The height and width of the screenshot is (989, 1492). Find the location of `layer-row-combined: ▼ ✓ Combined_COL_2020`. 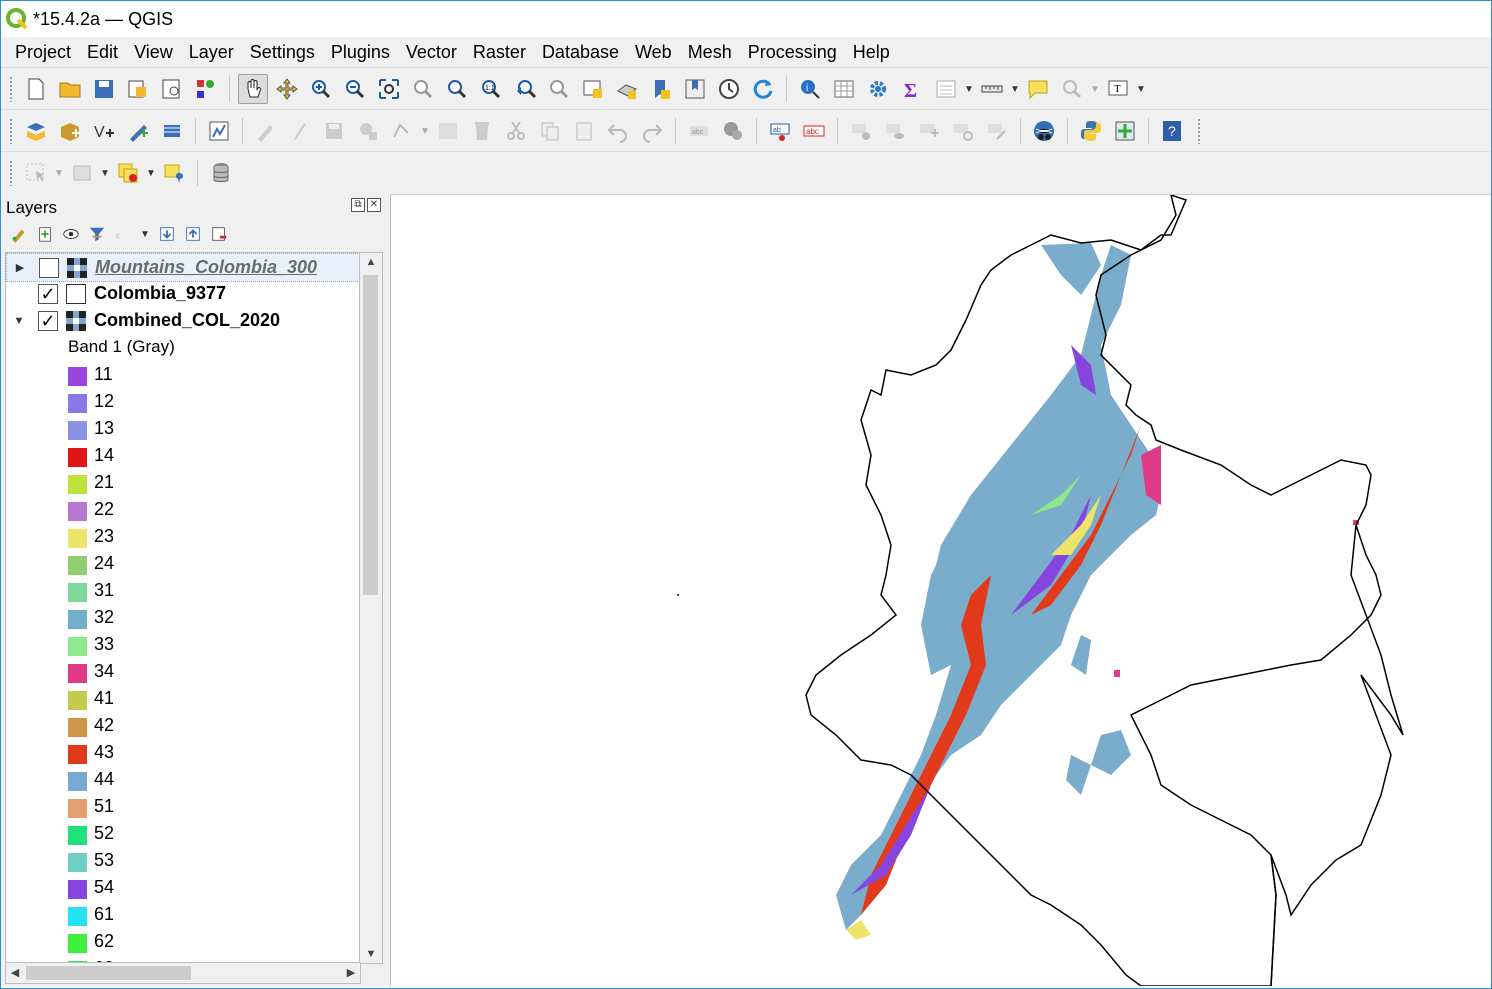

layer-row-combined: ▼ ✓ Combined_COL_2020 is located at coordinates (143, 320).